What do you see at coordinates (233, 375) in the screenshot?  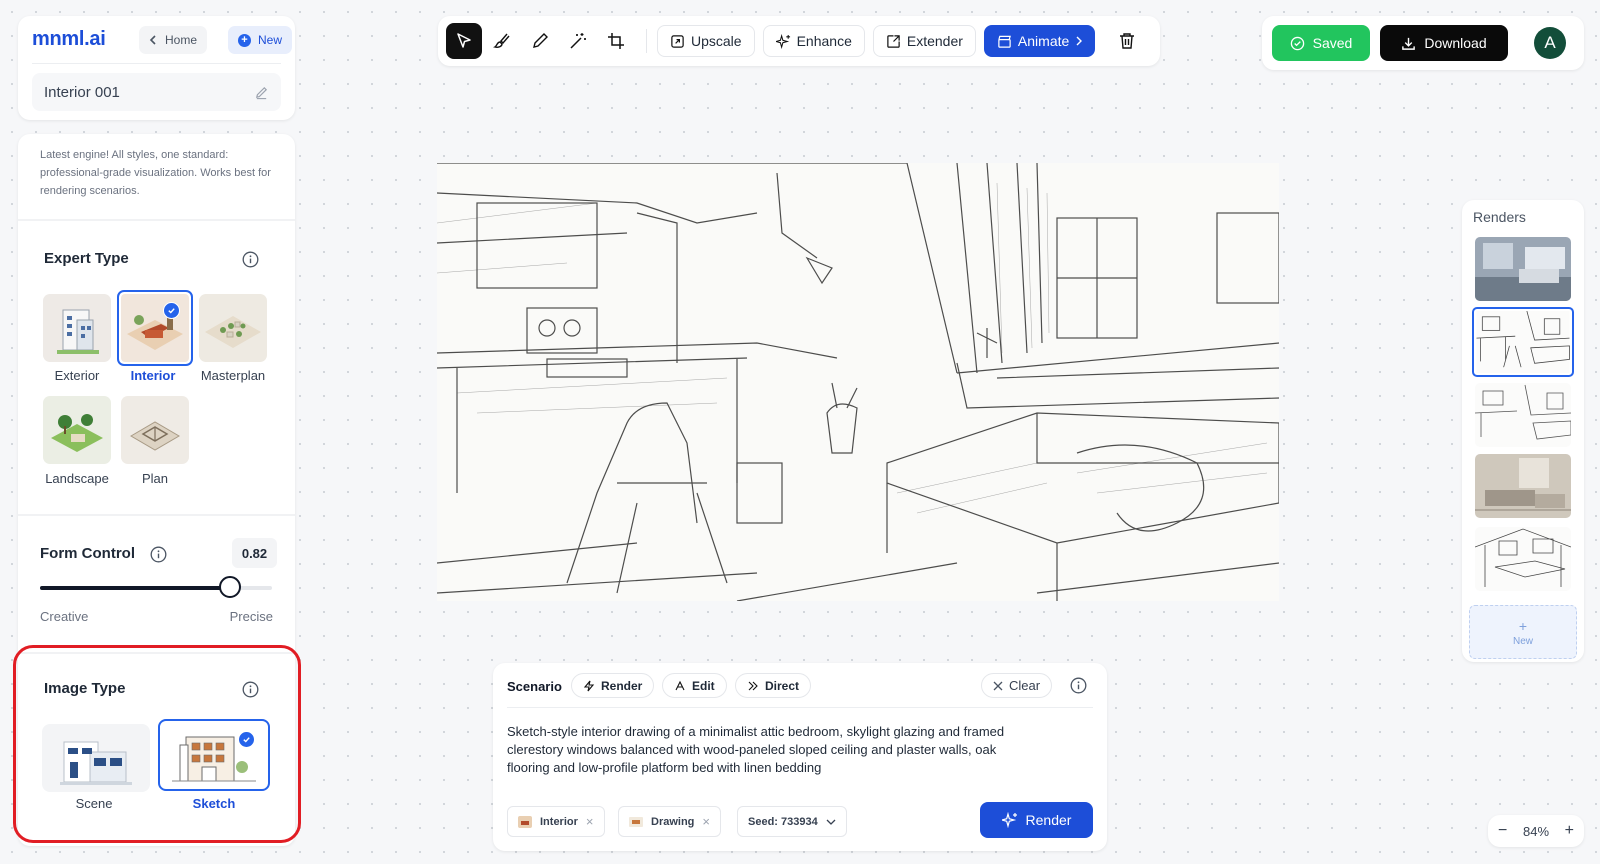 I see `expert-type-masterplan-label: Masterplan` at bounding box center [233, 375].